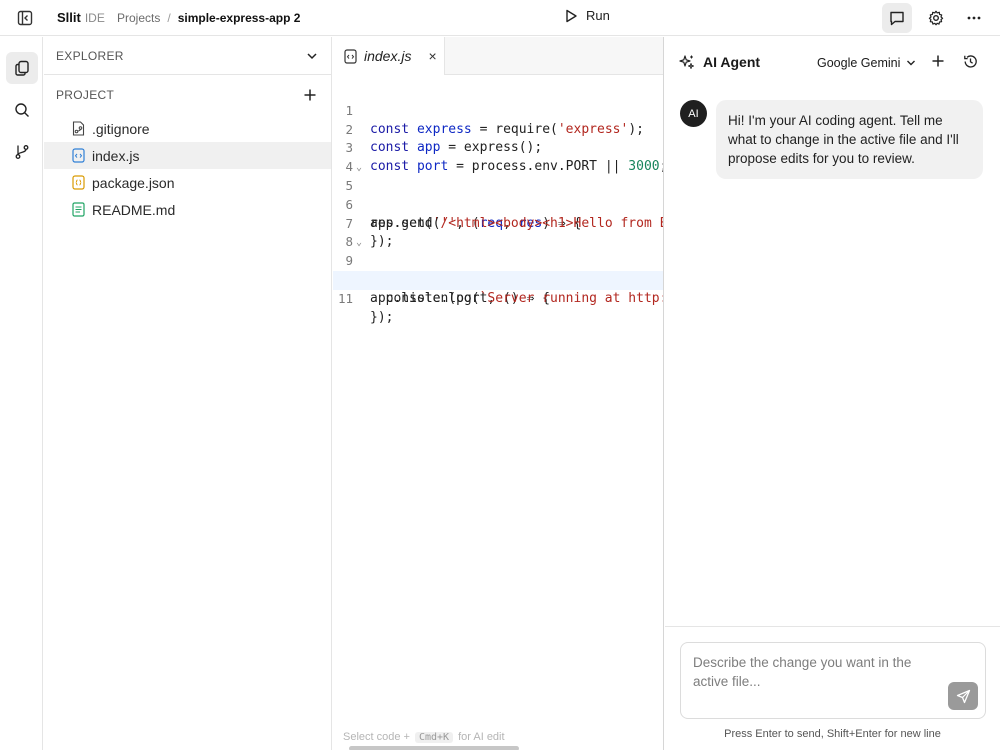 This screenshot has height=750, width=1000. I want to click on run-label: Run, so click(598, 15).